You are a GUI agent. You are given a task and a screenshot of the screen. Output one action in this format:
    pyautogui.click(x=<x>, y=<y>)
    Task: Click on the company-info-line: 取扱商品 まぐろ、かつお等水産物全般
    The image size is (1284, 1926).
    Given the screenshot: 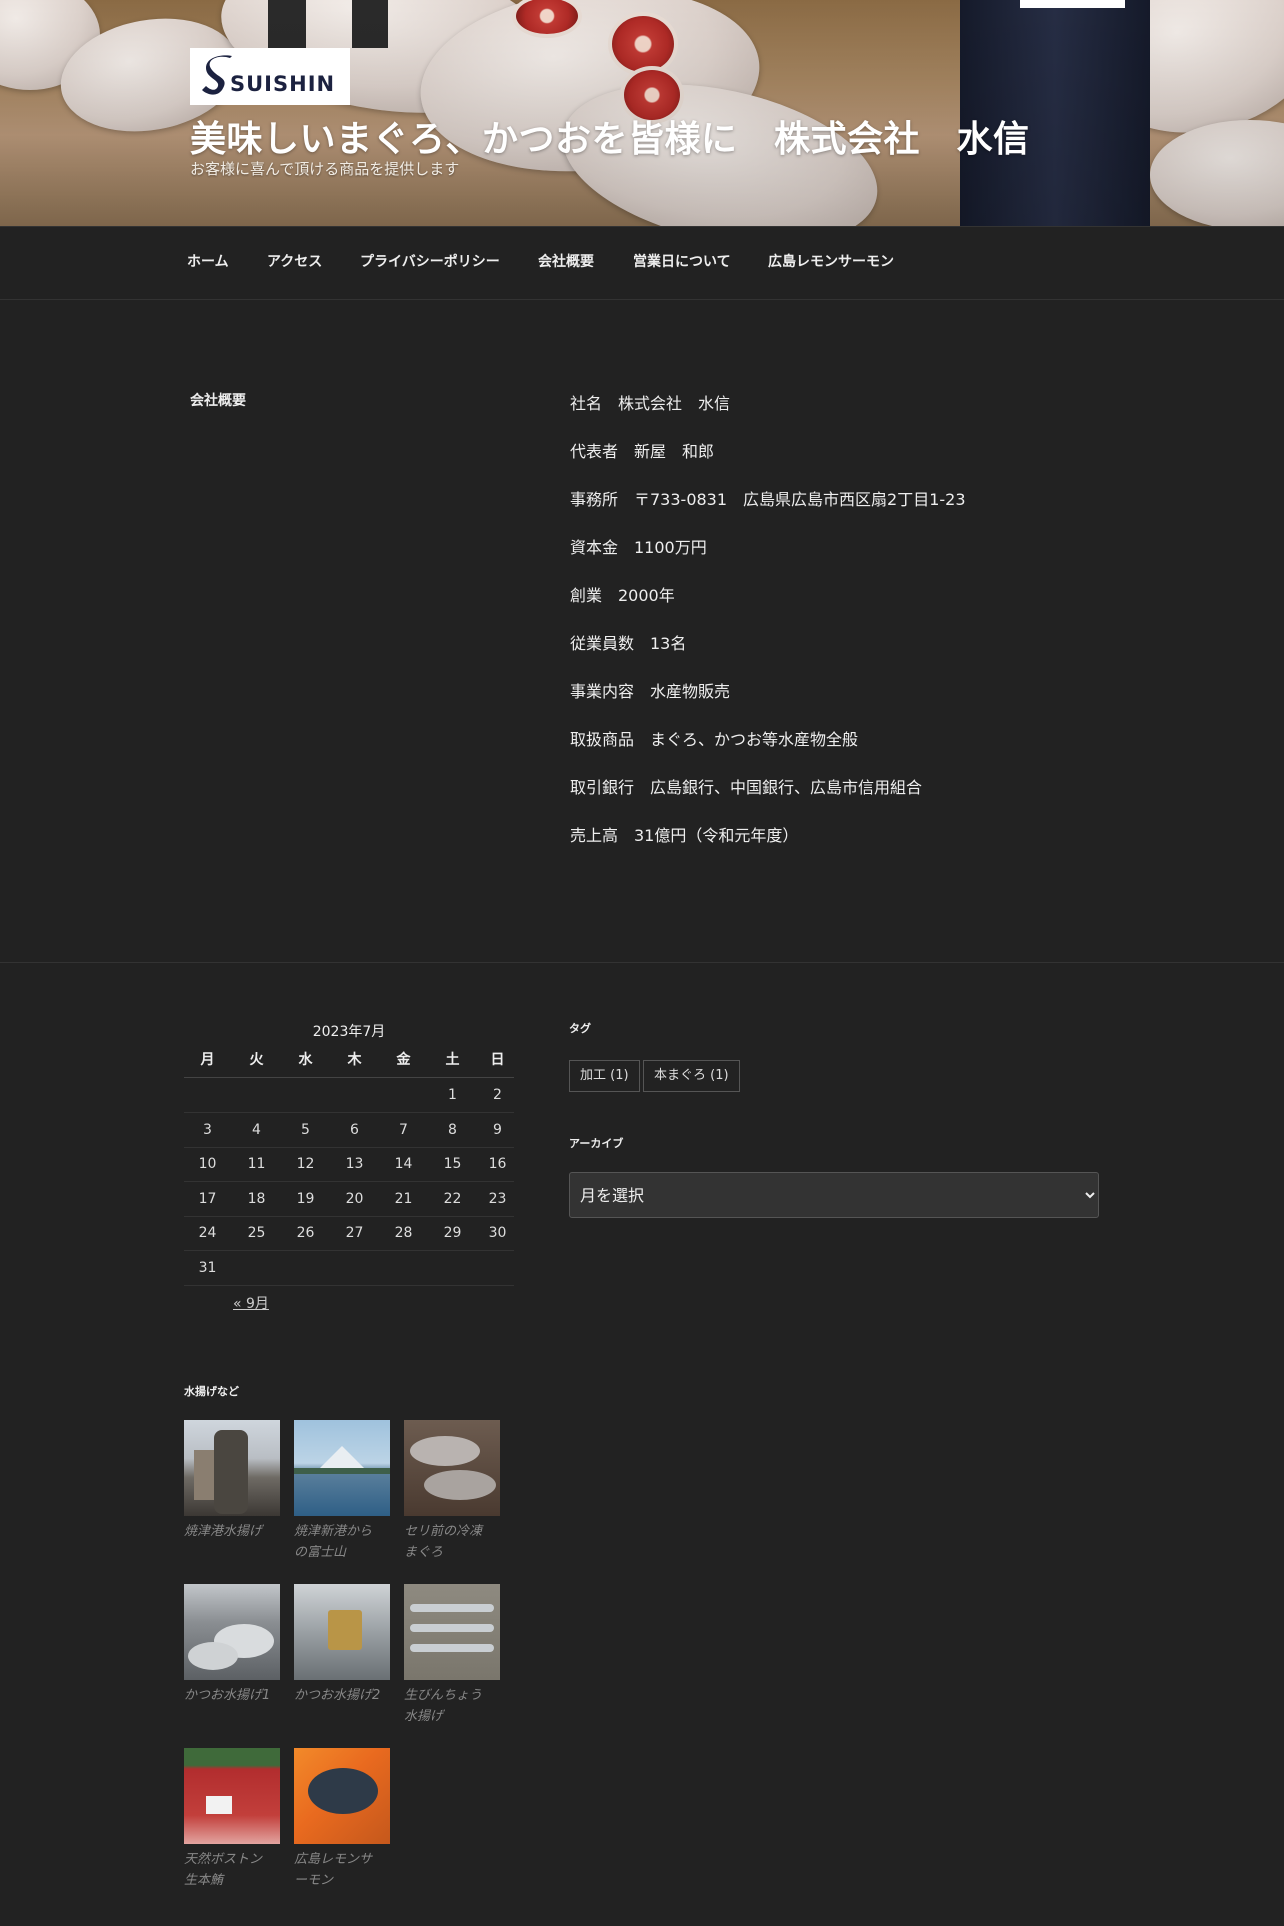 What is the action you would take?
    pyautogui.click(x=714, y=739)
    